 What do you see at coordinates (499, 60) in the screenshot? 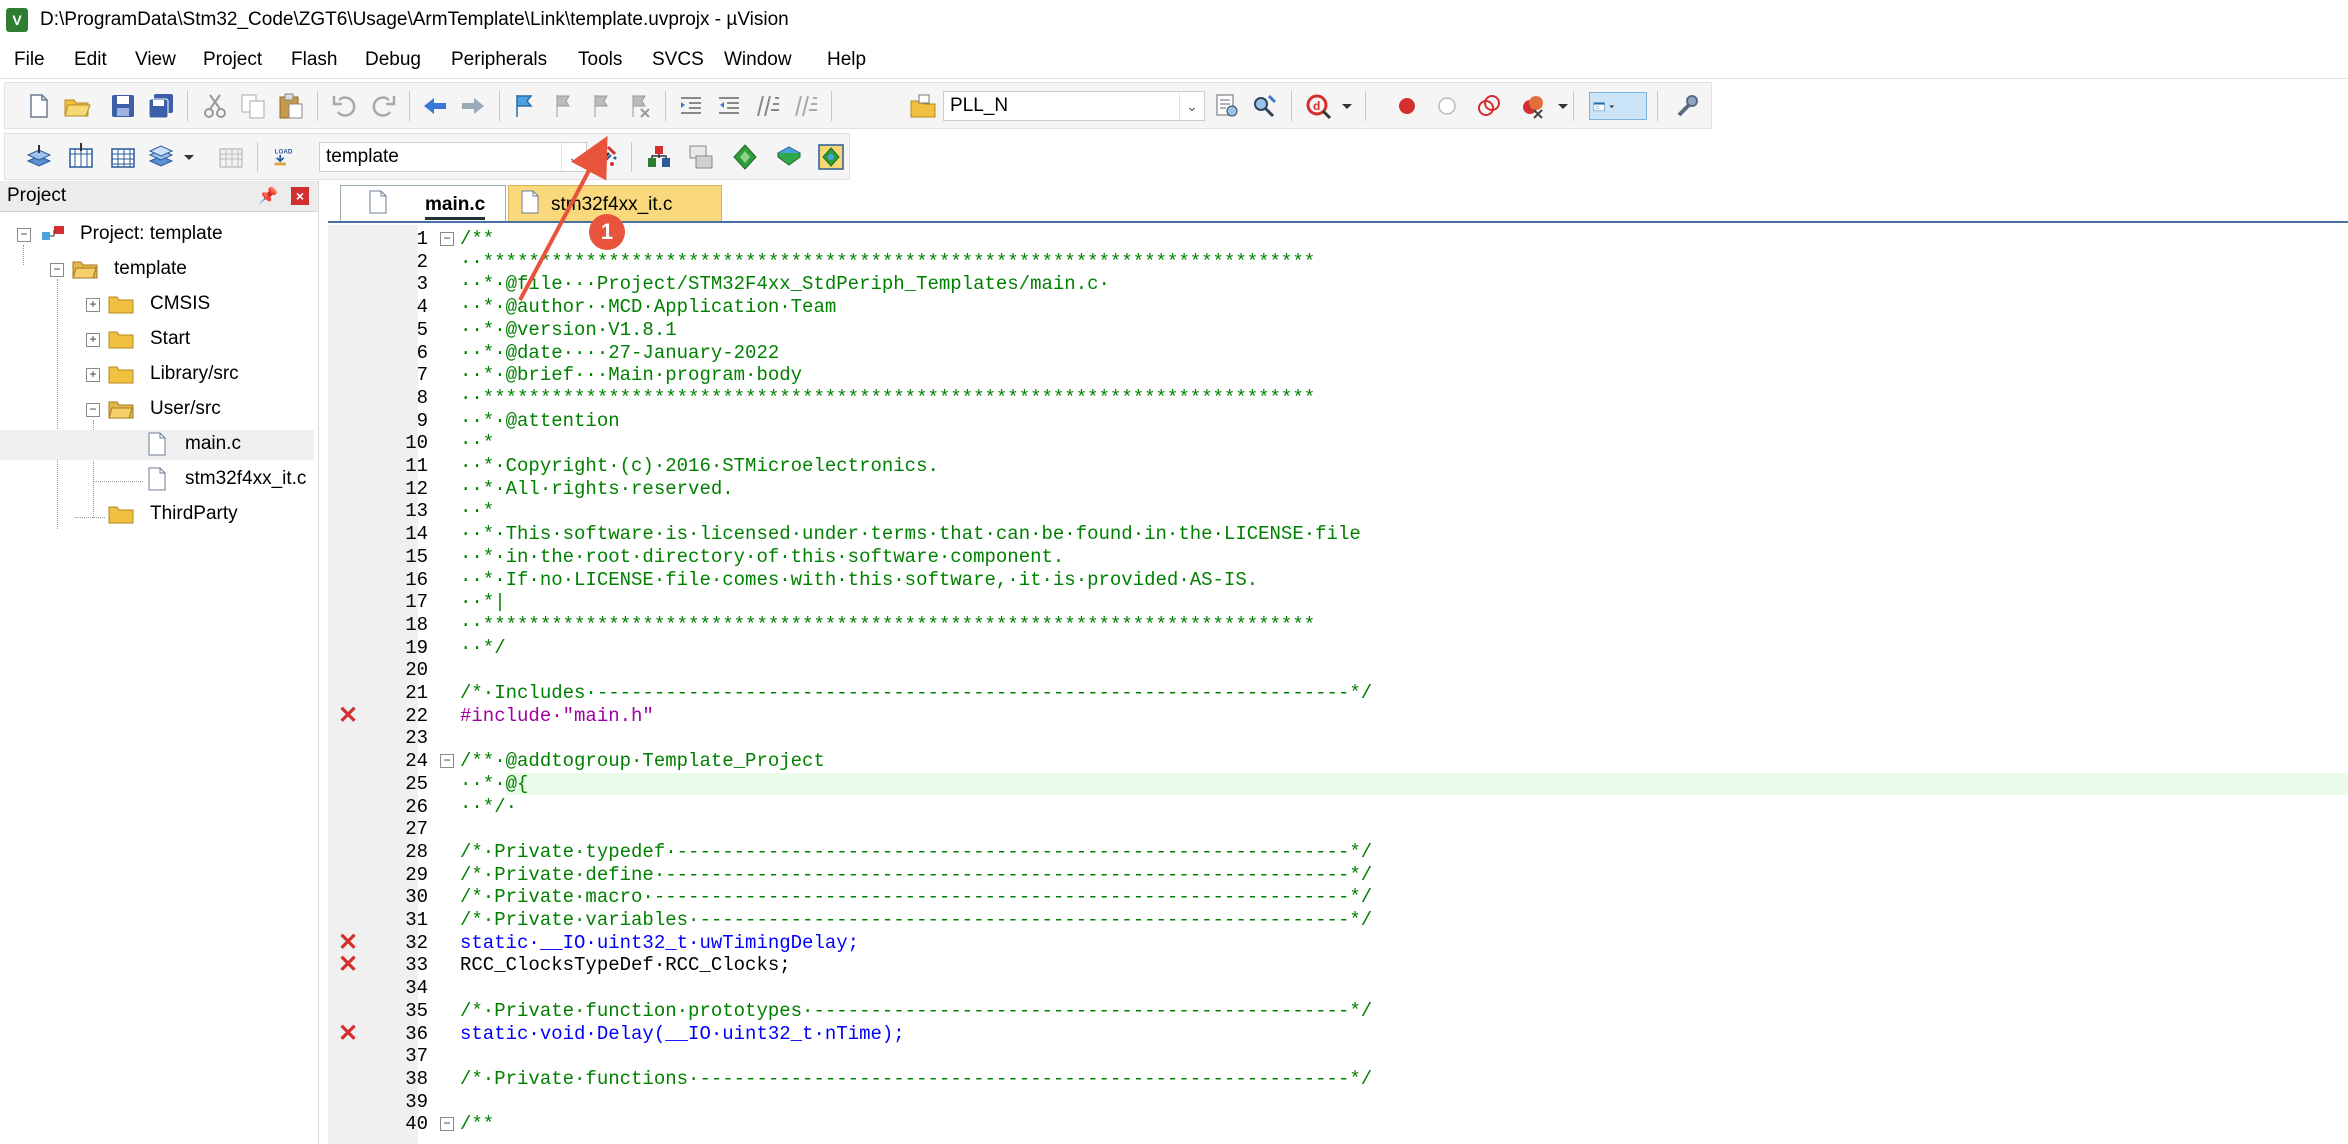
I see `menu-peripherals: Peripherals` at bounding box center [499, 60].